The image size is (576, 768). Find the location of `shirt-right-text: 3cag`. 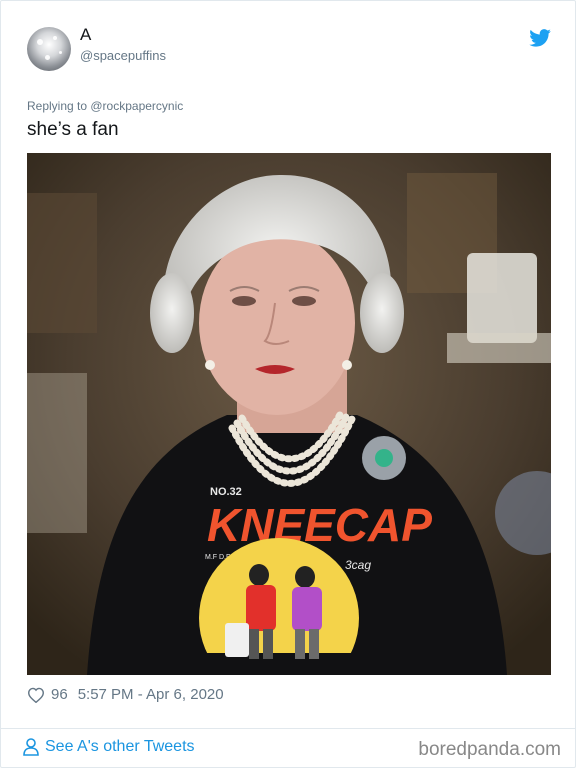

shirt-right-text: 3cag is located at coordinates (358, 565).